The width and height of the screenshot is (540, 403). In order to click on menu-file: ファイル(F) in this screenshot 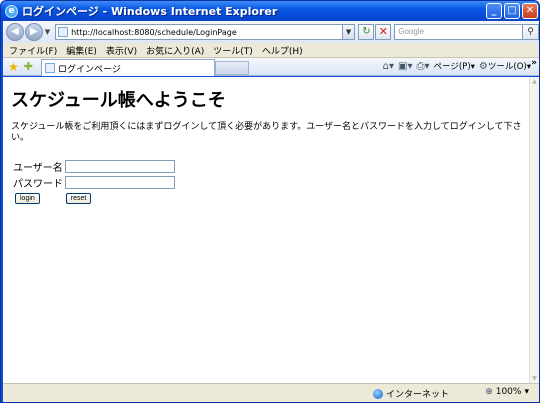, I will do `click(33, 50)`.